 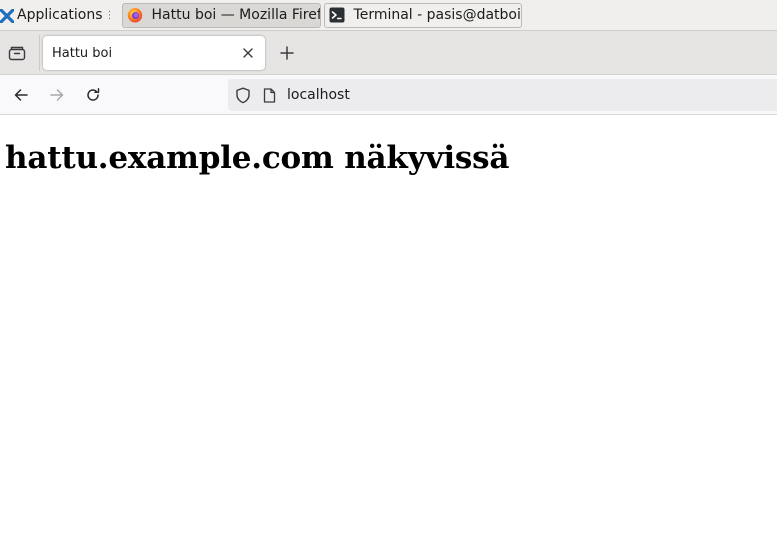 I want to click on tracking-protection-button, so click(x=243, y=95).